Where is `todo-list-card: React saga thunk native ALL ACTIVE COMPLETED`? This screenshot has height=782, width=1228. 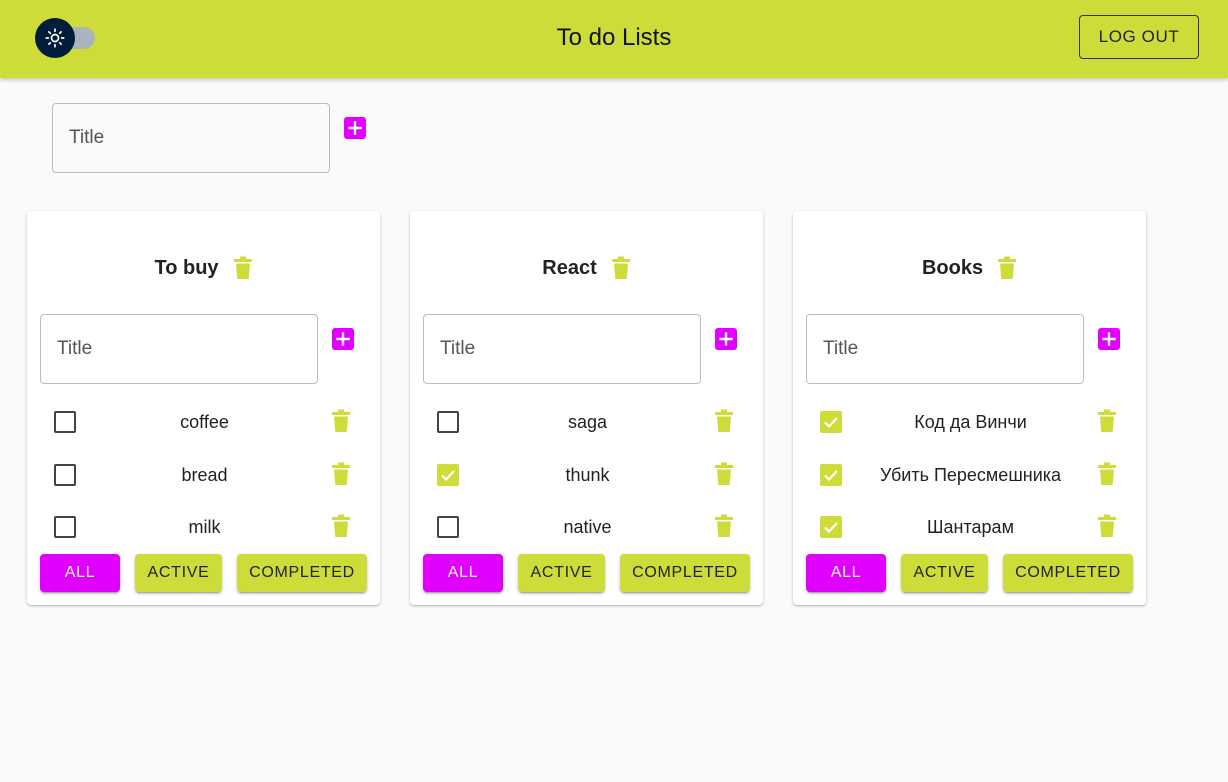 todo-list-card: React saga thunk native ALL ACTIVE COMPLETED is located at coordinates (586, 408).